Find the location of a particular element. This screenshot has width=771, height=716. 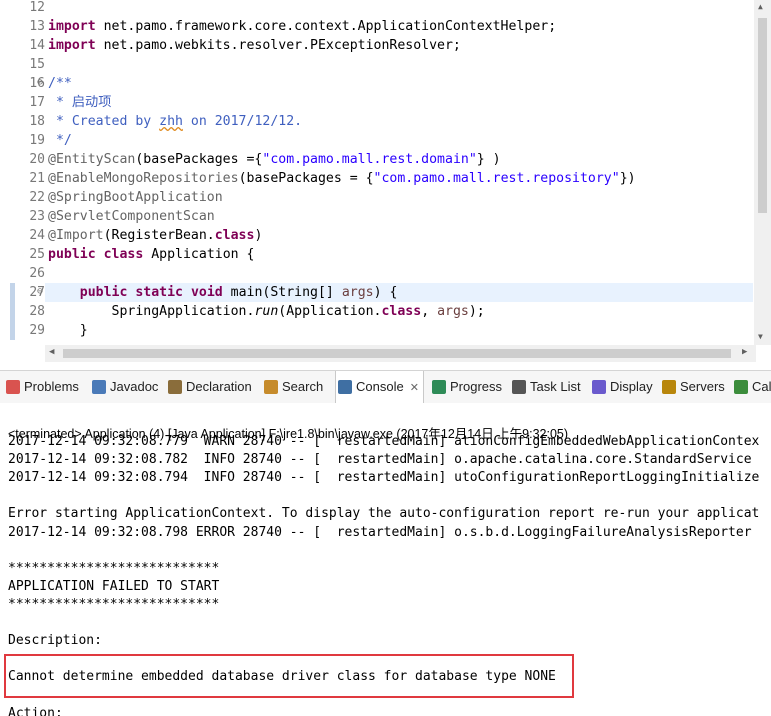

tab-label: Progress is located at coordinates (476, 386).